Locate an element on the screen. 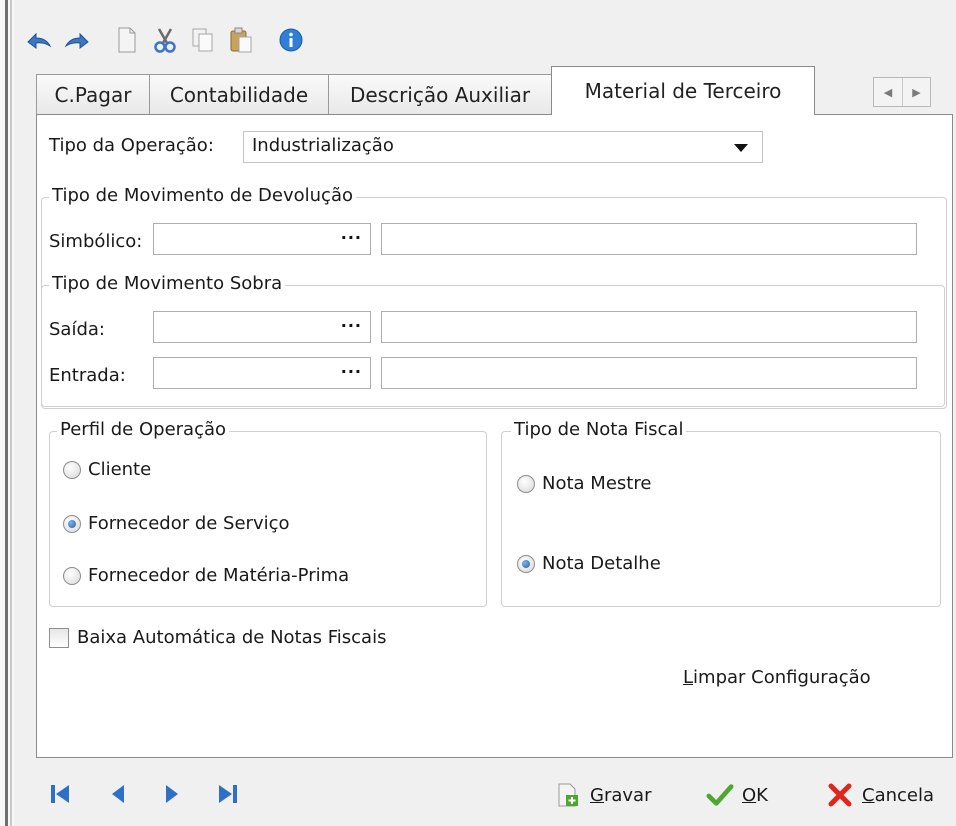  radio-nota-detalhe: Nota Detalhe is located at coordinates (589, 563).